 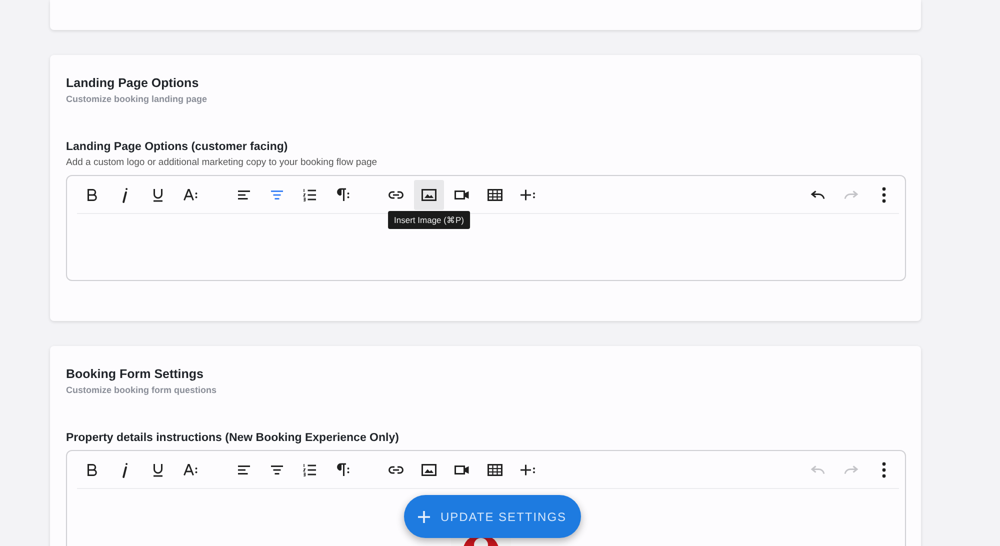 I want to click on section-title: Landing Page Options, so click(x=133, y=83).